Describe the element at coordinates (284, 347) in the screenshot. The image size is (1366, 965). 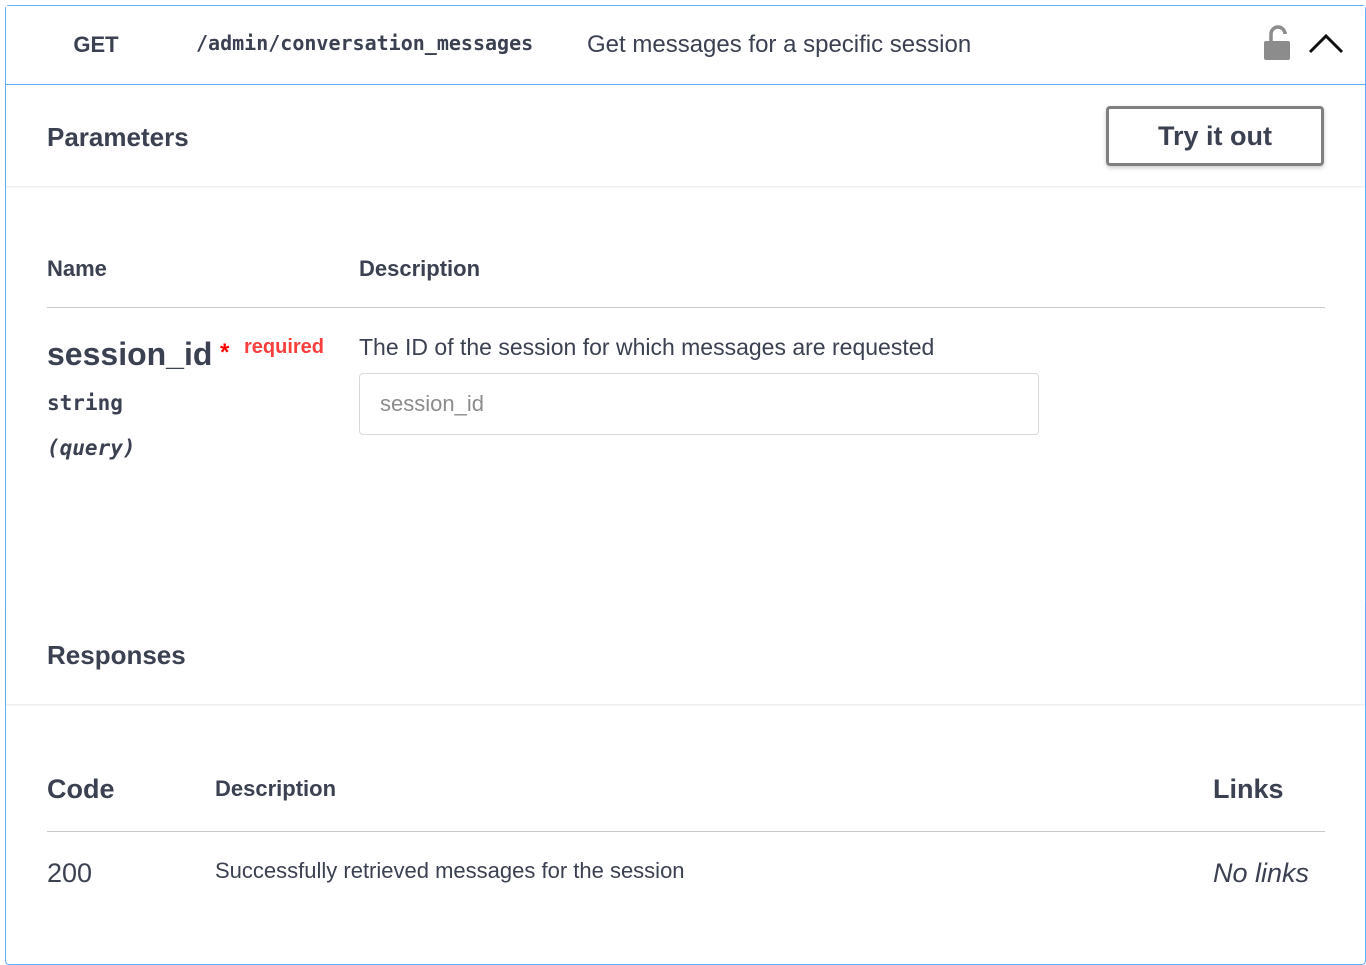
I see `required-label: required` at that location.